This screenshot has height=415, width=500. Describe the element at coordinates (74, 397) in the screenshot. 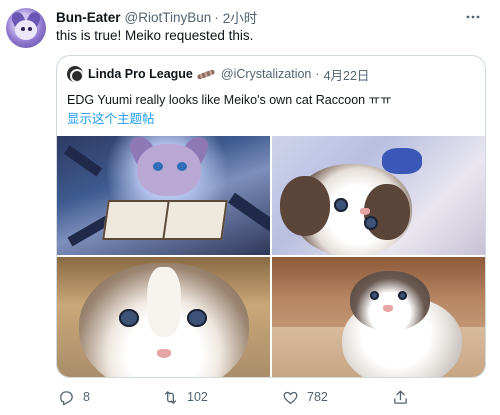

I see `reply-button: 8` at that location.